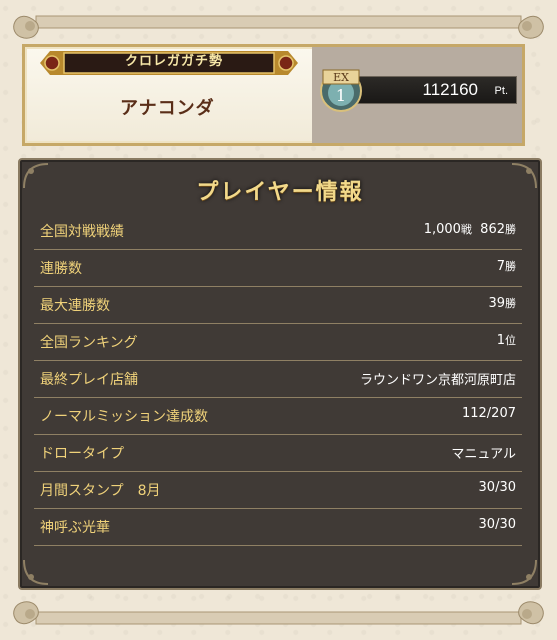 Image resolution: width=557 pixels, height=640 pixels. Describe the element at coordinates (278, 490) in the screenshot. I see `stat-row-monthly-stamp: 月間スタンプ 8月 30/30` at that location.